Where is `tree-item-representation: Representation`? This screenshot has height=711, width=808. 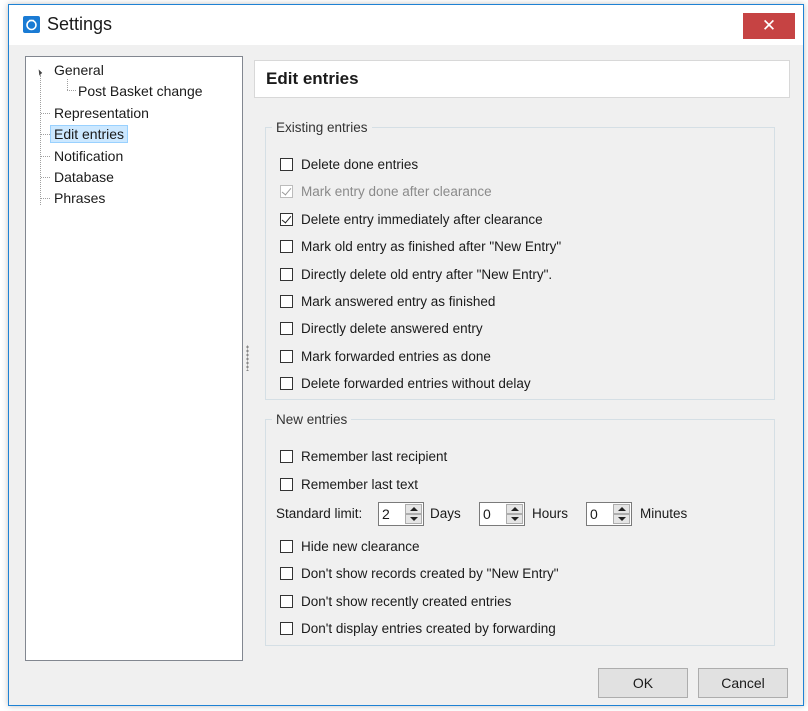 tree-item-representation: Representation is located at coordinates (101, 113).